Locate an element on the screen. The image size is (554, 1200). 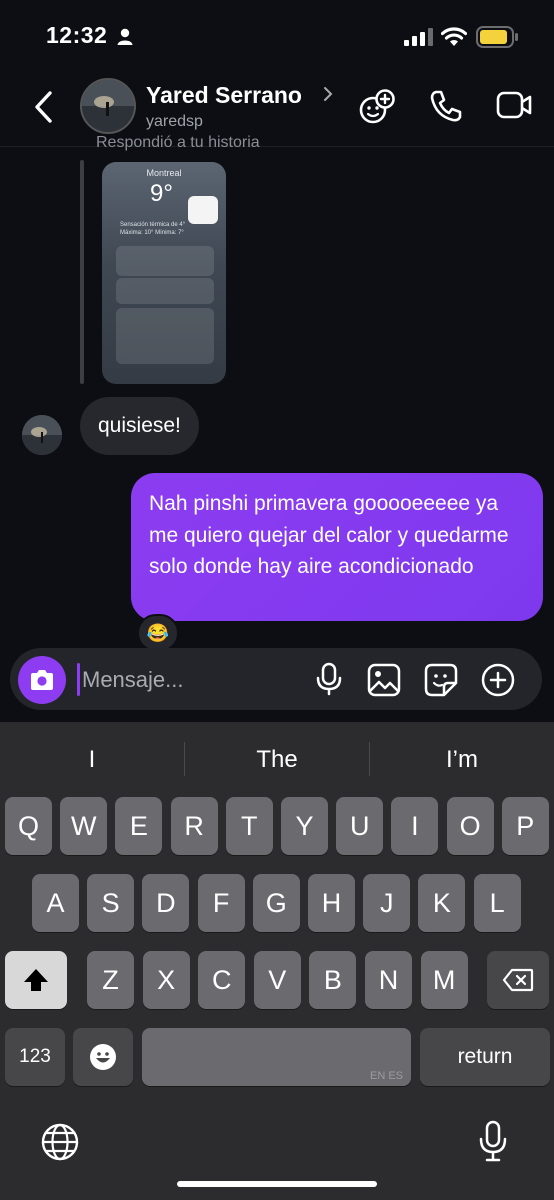
contact-username: yaredsp is located at coordinates (174, 121).